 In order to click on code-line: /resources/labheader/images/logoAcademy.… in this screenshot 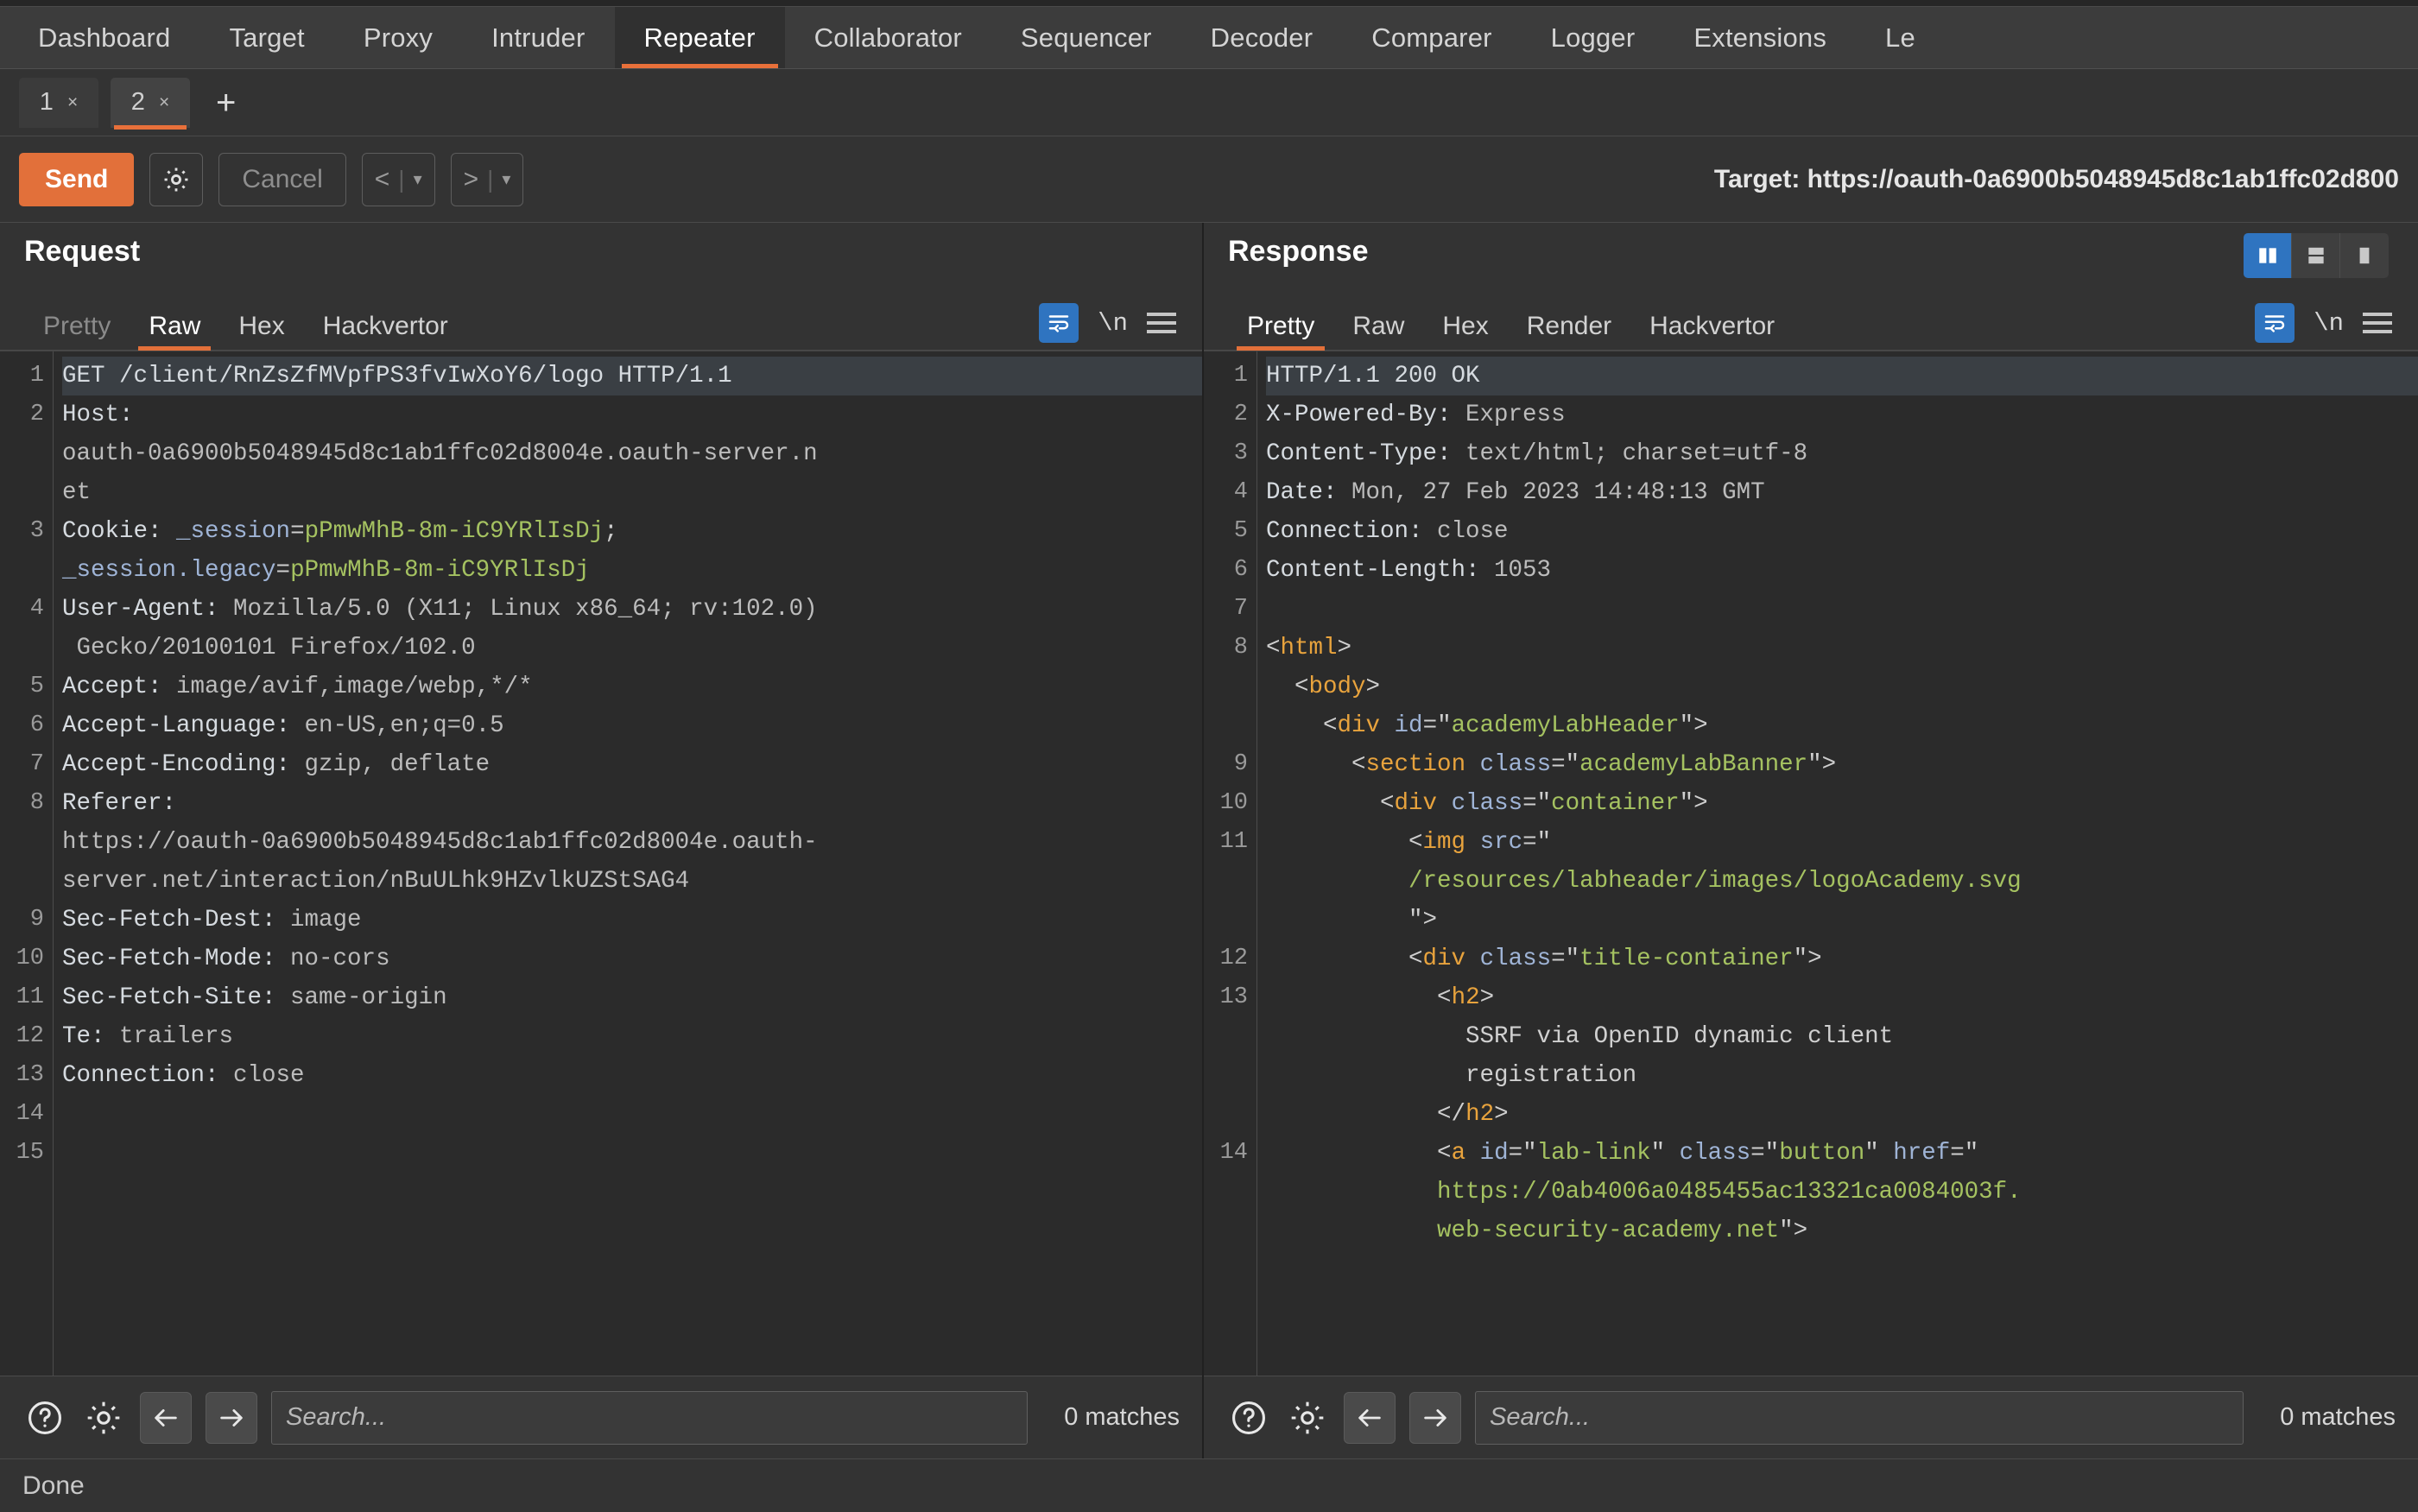, I will do `click(1842, 881)`.